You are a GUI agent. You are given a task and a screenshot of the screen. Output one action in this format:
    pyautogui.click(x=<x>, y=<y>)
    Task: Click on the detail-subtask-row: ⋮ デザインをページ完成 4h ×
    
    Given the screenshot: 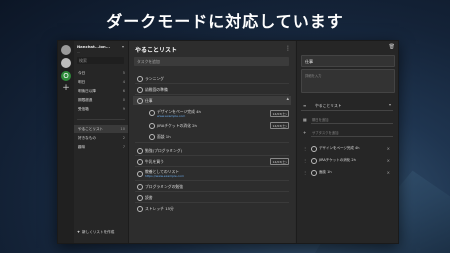 What is the action you would take?
    pyautogui.click(x=347, y=148)
    